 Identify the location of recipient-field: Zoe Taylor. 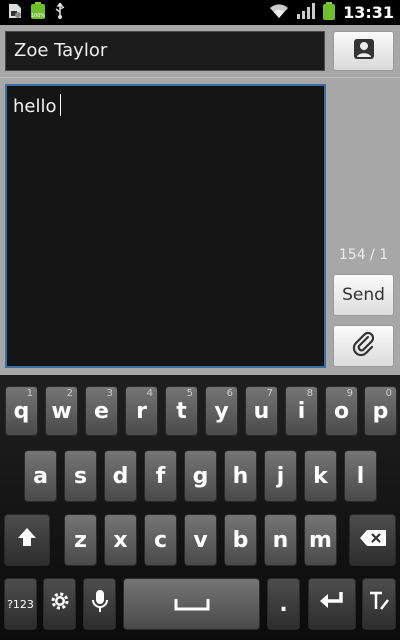
(165, 51).